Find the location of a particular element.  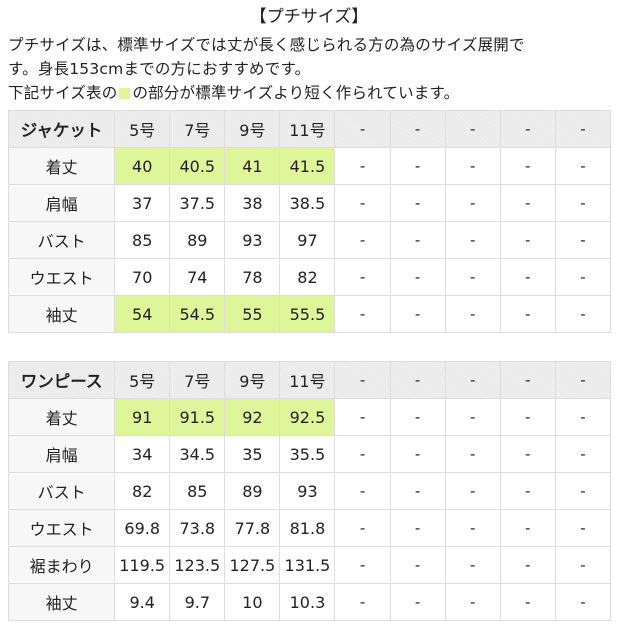

measurement-value: 55.5 is located at coordinates (307, 314).